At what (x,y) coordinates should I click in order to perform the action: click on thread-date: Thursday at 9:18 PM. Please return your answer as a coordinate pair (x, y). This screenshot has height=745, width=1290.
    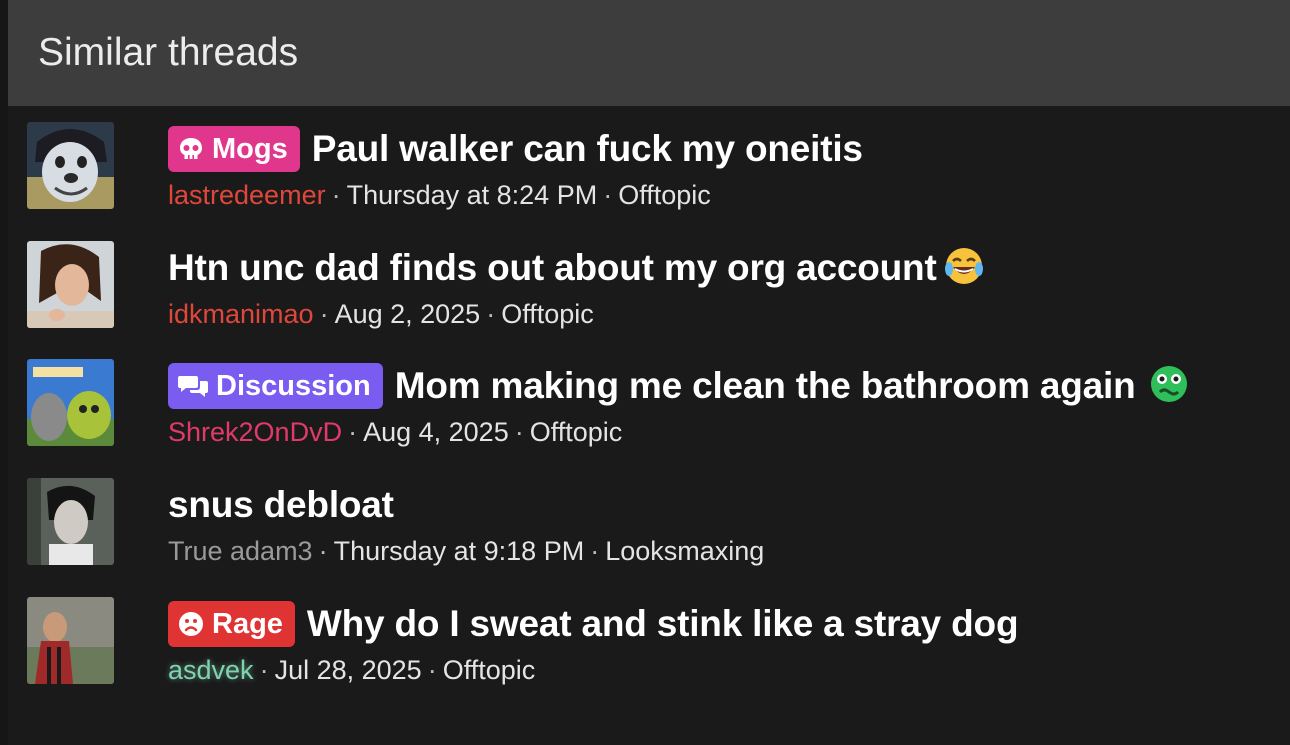
    Looking at the image, I should click on (459, 551).